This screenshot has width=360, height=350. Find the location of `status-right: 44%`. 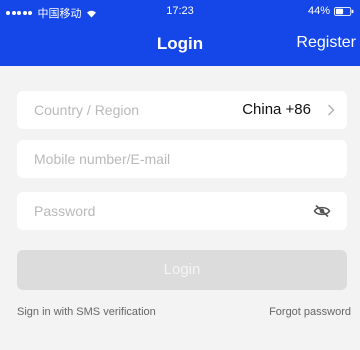

status-right: 44% is located at coordinates (331, 11).